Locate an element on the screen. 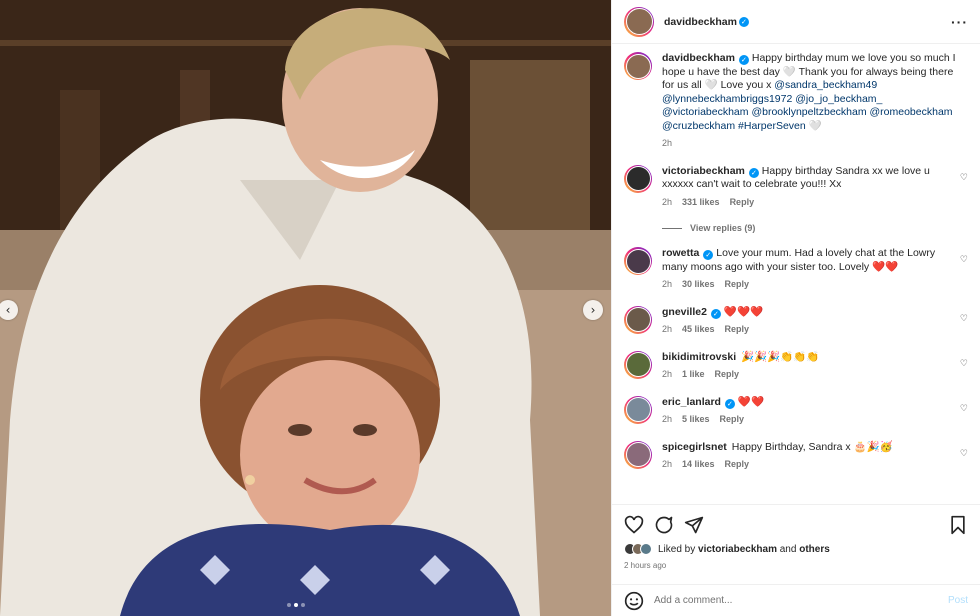 Image resolution: width=980 pixels, height=616 pixels. caption-username: davidbeckham is located at coordinates (698, 58).